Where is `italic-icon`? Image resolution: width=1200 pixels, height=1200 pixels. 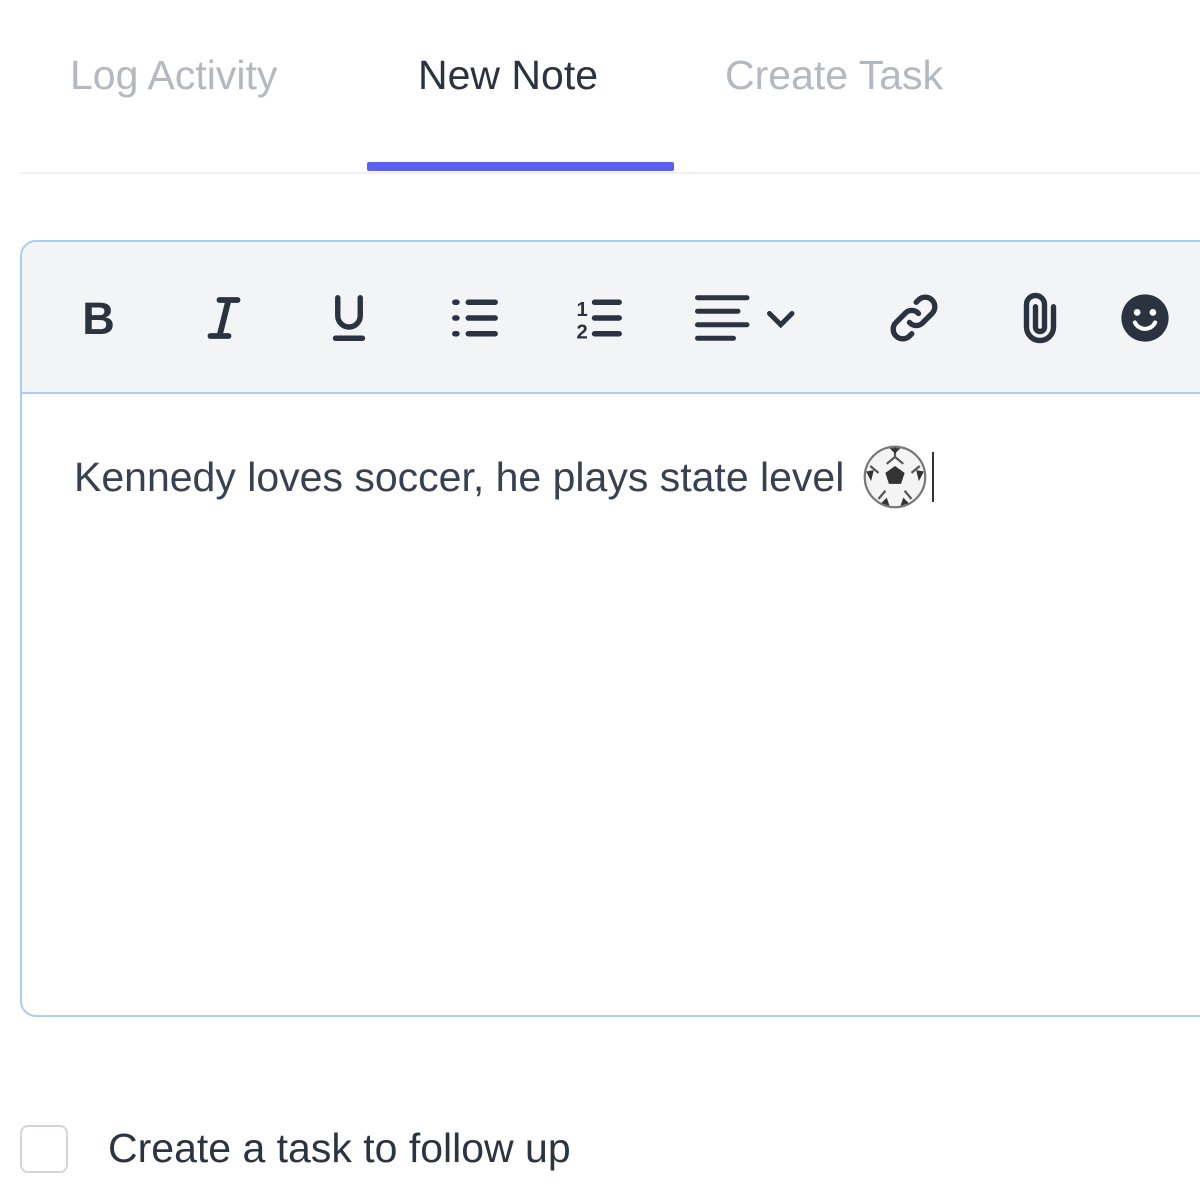
italic-icon is located at coordinates (224, 318).